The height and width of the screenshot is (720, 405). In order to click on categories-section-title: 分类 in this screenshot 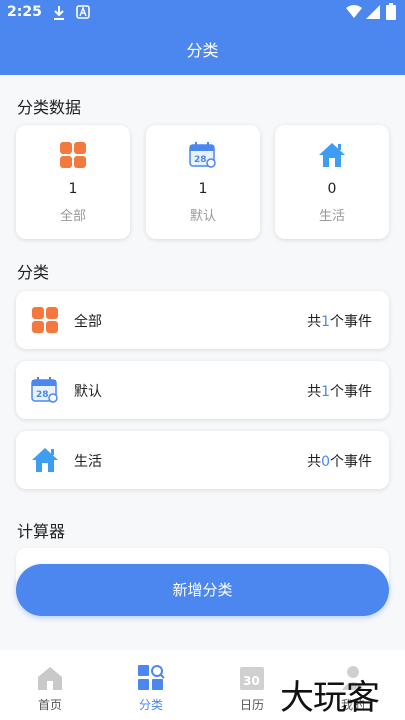, I will do `click(33, 272)`.